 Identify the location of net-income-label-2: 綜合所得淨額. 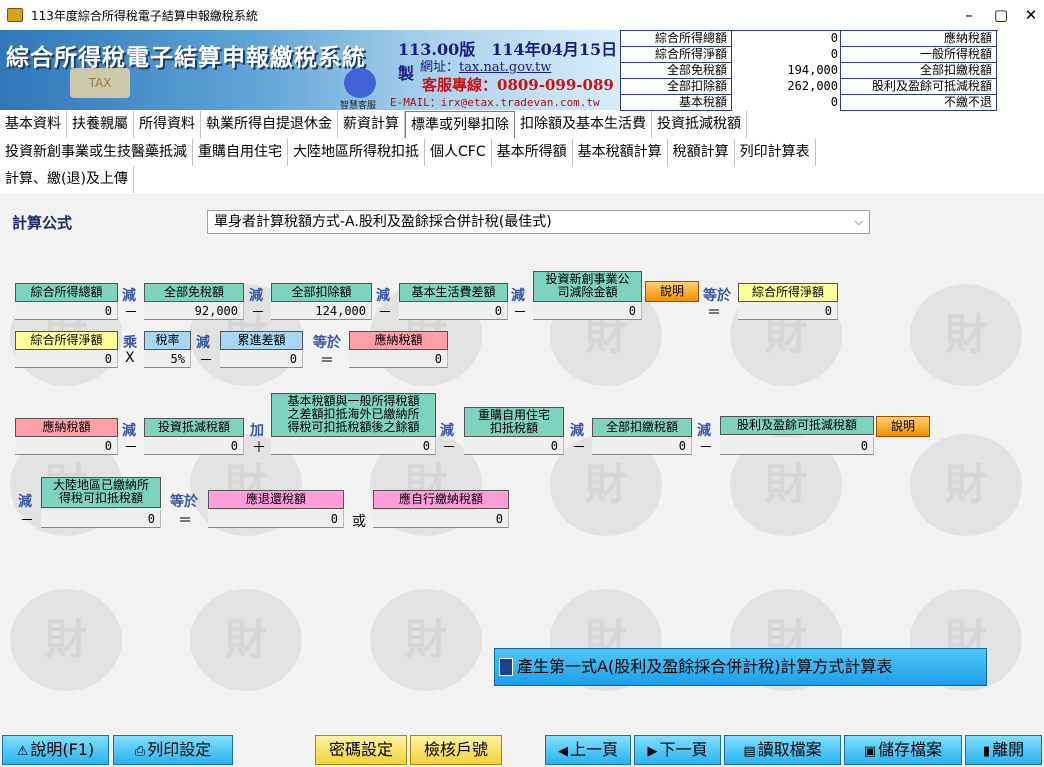
(66, 340).